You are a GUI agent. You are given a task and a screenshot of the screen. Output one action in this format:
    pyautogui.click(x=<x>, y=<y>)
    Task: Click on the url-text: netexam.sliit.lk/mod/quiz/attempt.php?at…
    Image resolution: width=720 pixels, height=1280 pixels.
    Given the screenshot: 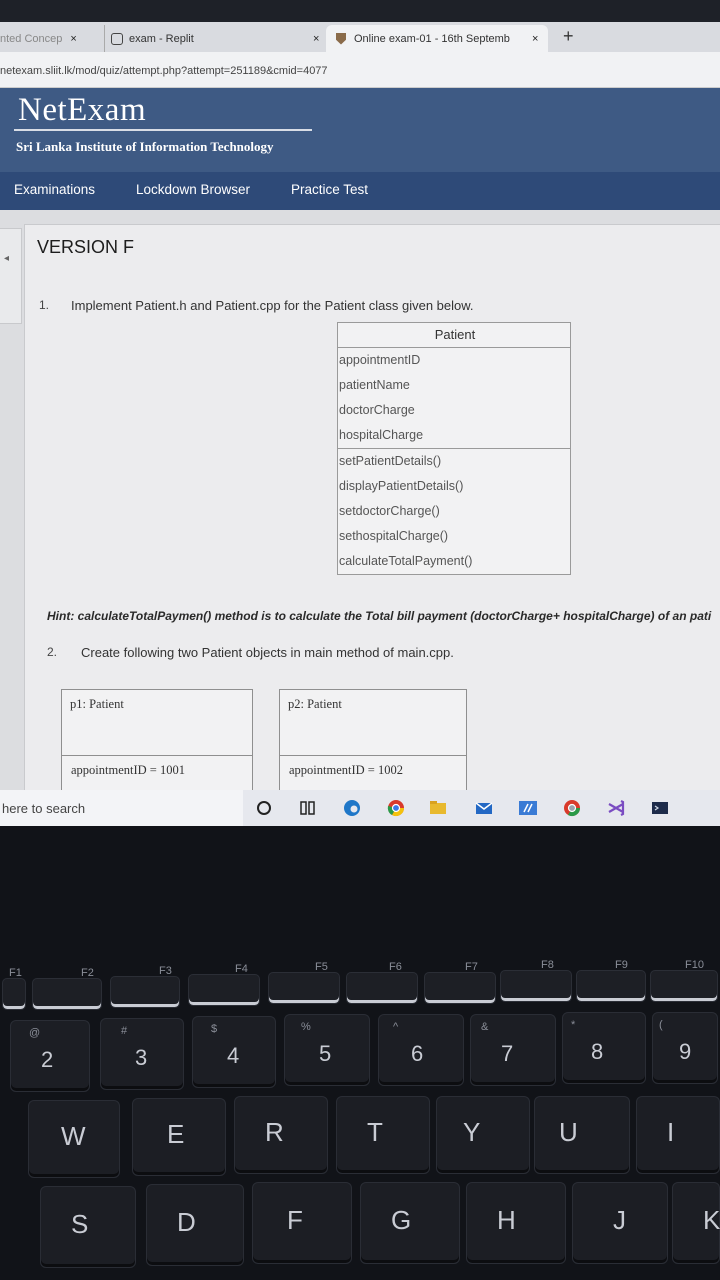 What is the action you would take?
    pyautogui.click(x=164, y=71)
    